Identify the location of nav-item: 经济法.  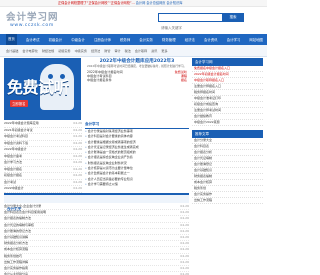
(190, 39).